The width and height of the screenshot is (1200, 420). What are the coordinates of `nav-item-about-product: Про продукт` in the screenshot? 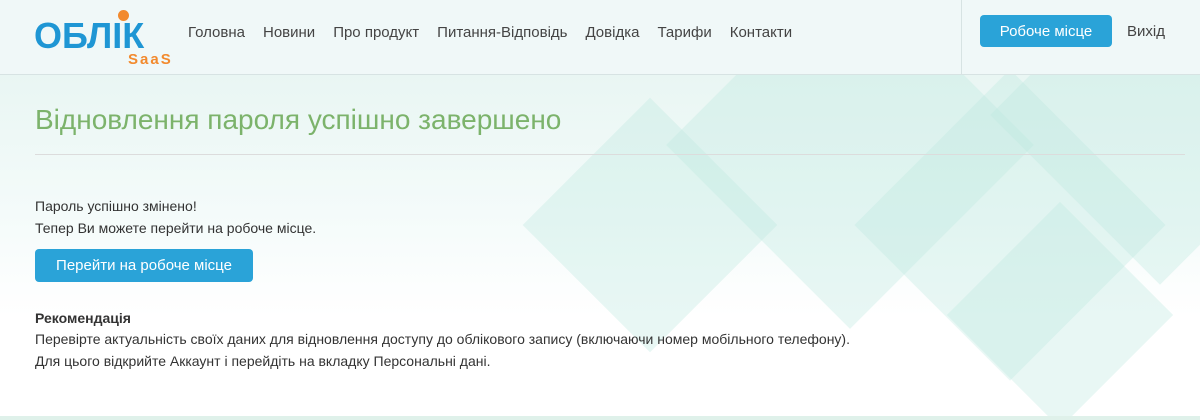 It's located at (376, 33).